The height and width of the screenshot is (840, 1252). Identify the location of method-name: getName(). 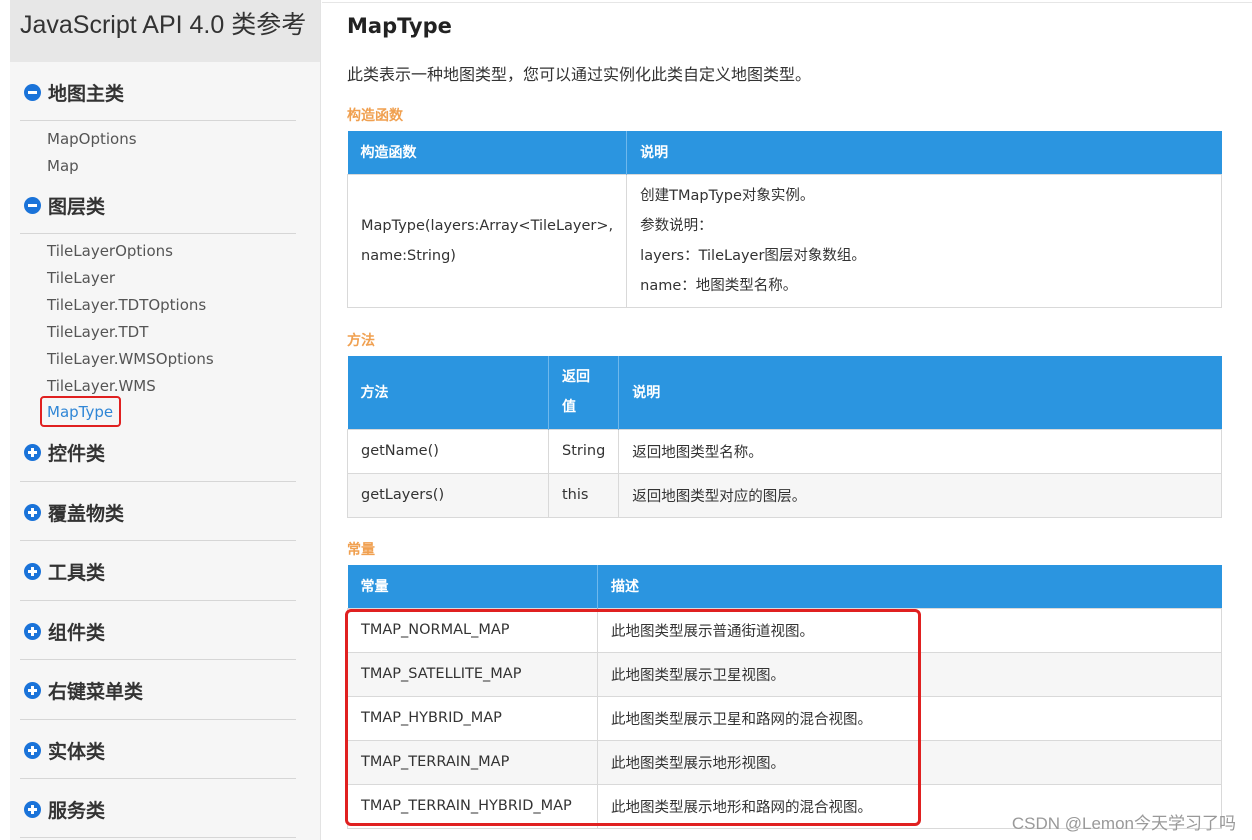
(448, 451).